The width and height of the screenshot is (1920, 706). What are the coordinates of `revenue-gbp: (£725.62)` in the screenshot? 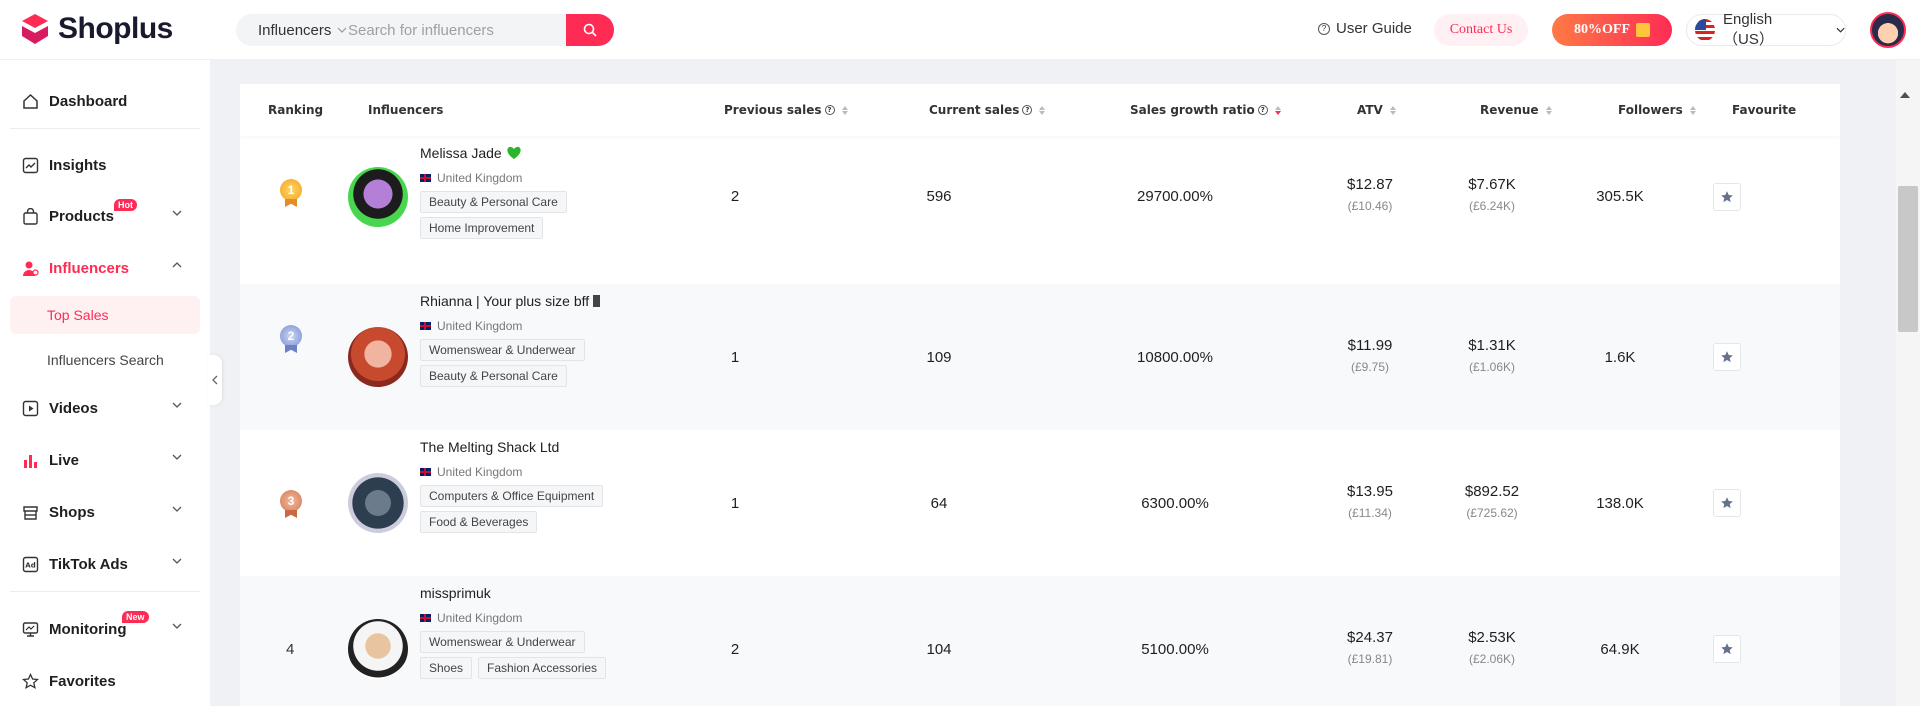 It's located at (1492, 513).